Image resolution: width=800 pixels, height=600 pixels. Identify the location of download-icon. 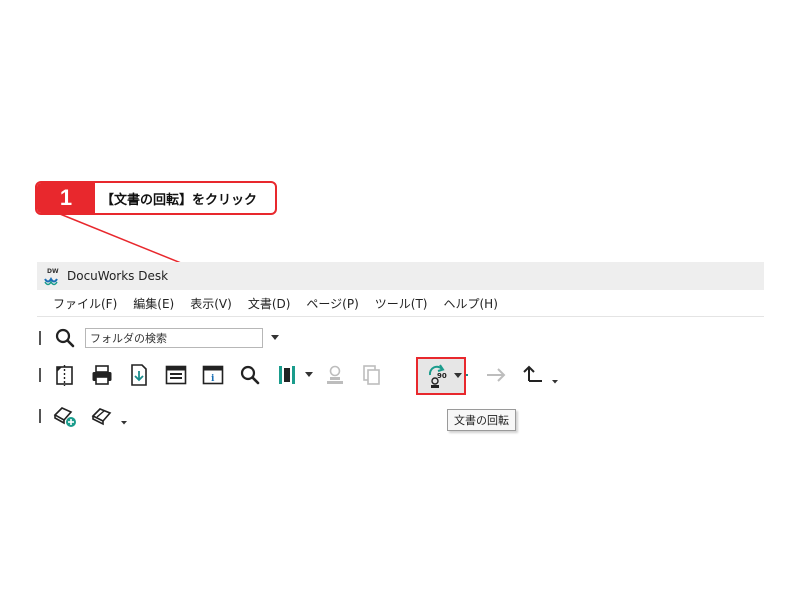
(139, 375).